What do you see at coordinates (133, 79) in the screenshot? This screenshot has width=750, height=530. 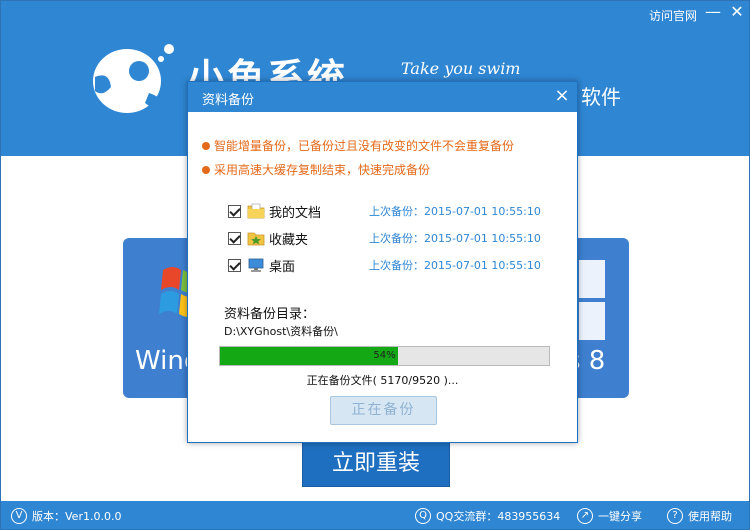 I see `fish-logo-icon` at bounding box center [133, 79].